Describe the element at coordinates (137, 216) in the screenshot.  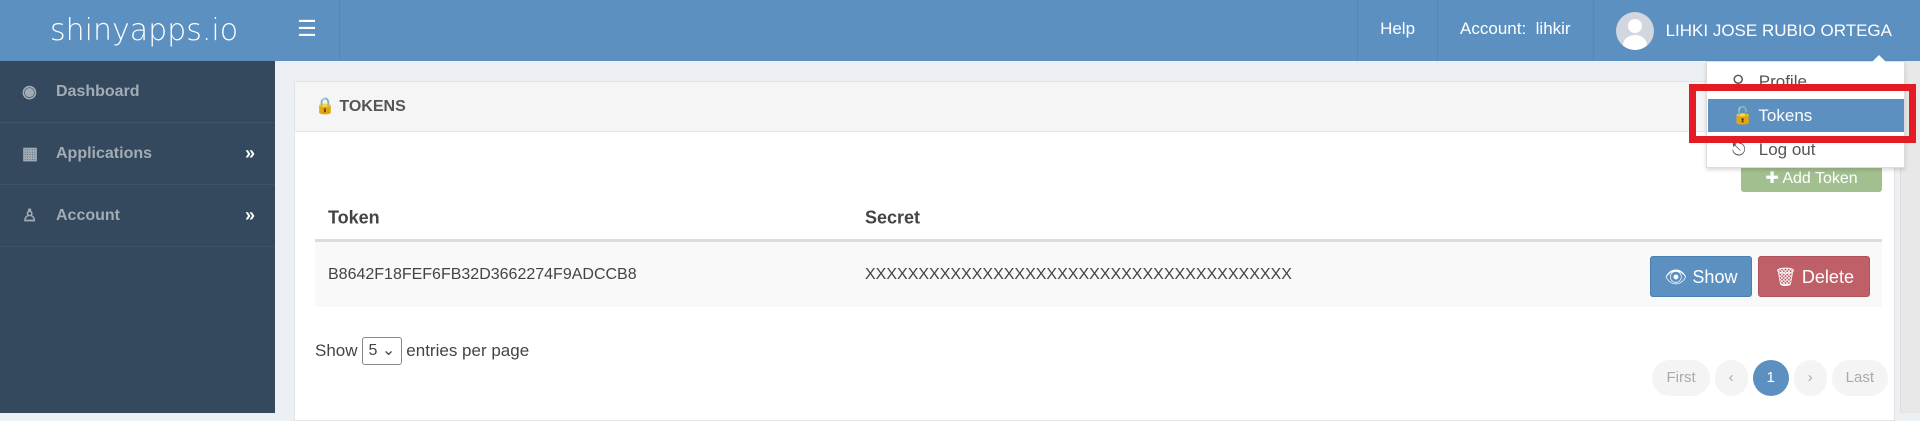
I see `sidebar-item-account: ♙ Account »` at that location.